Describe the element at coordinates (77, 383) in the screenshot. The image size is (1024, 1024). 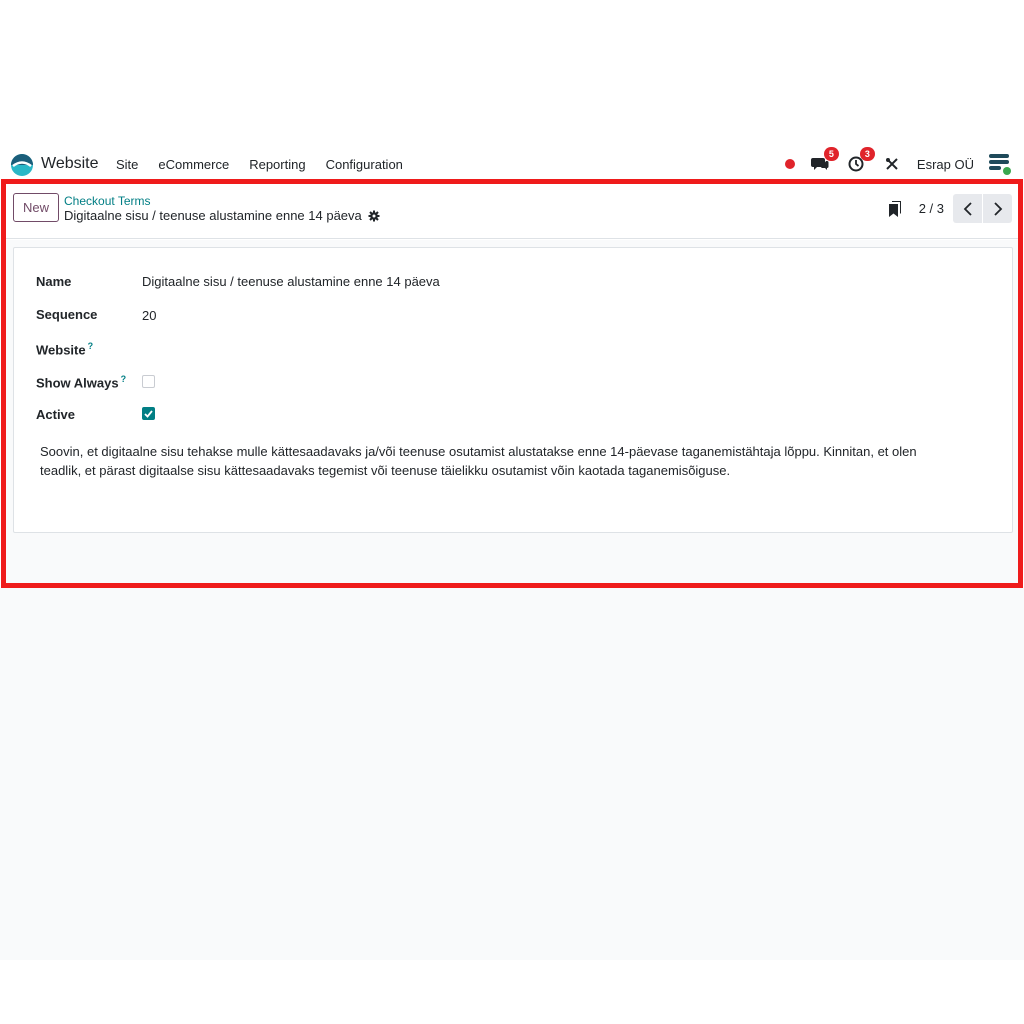
I see `show-always-label-text: Show Always` at that location.